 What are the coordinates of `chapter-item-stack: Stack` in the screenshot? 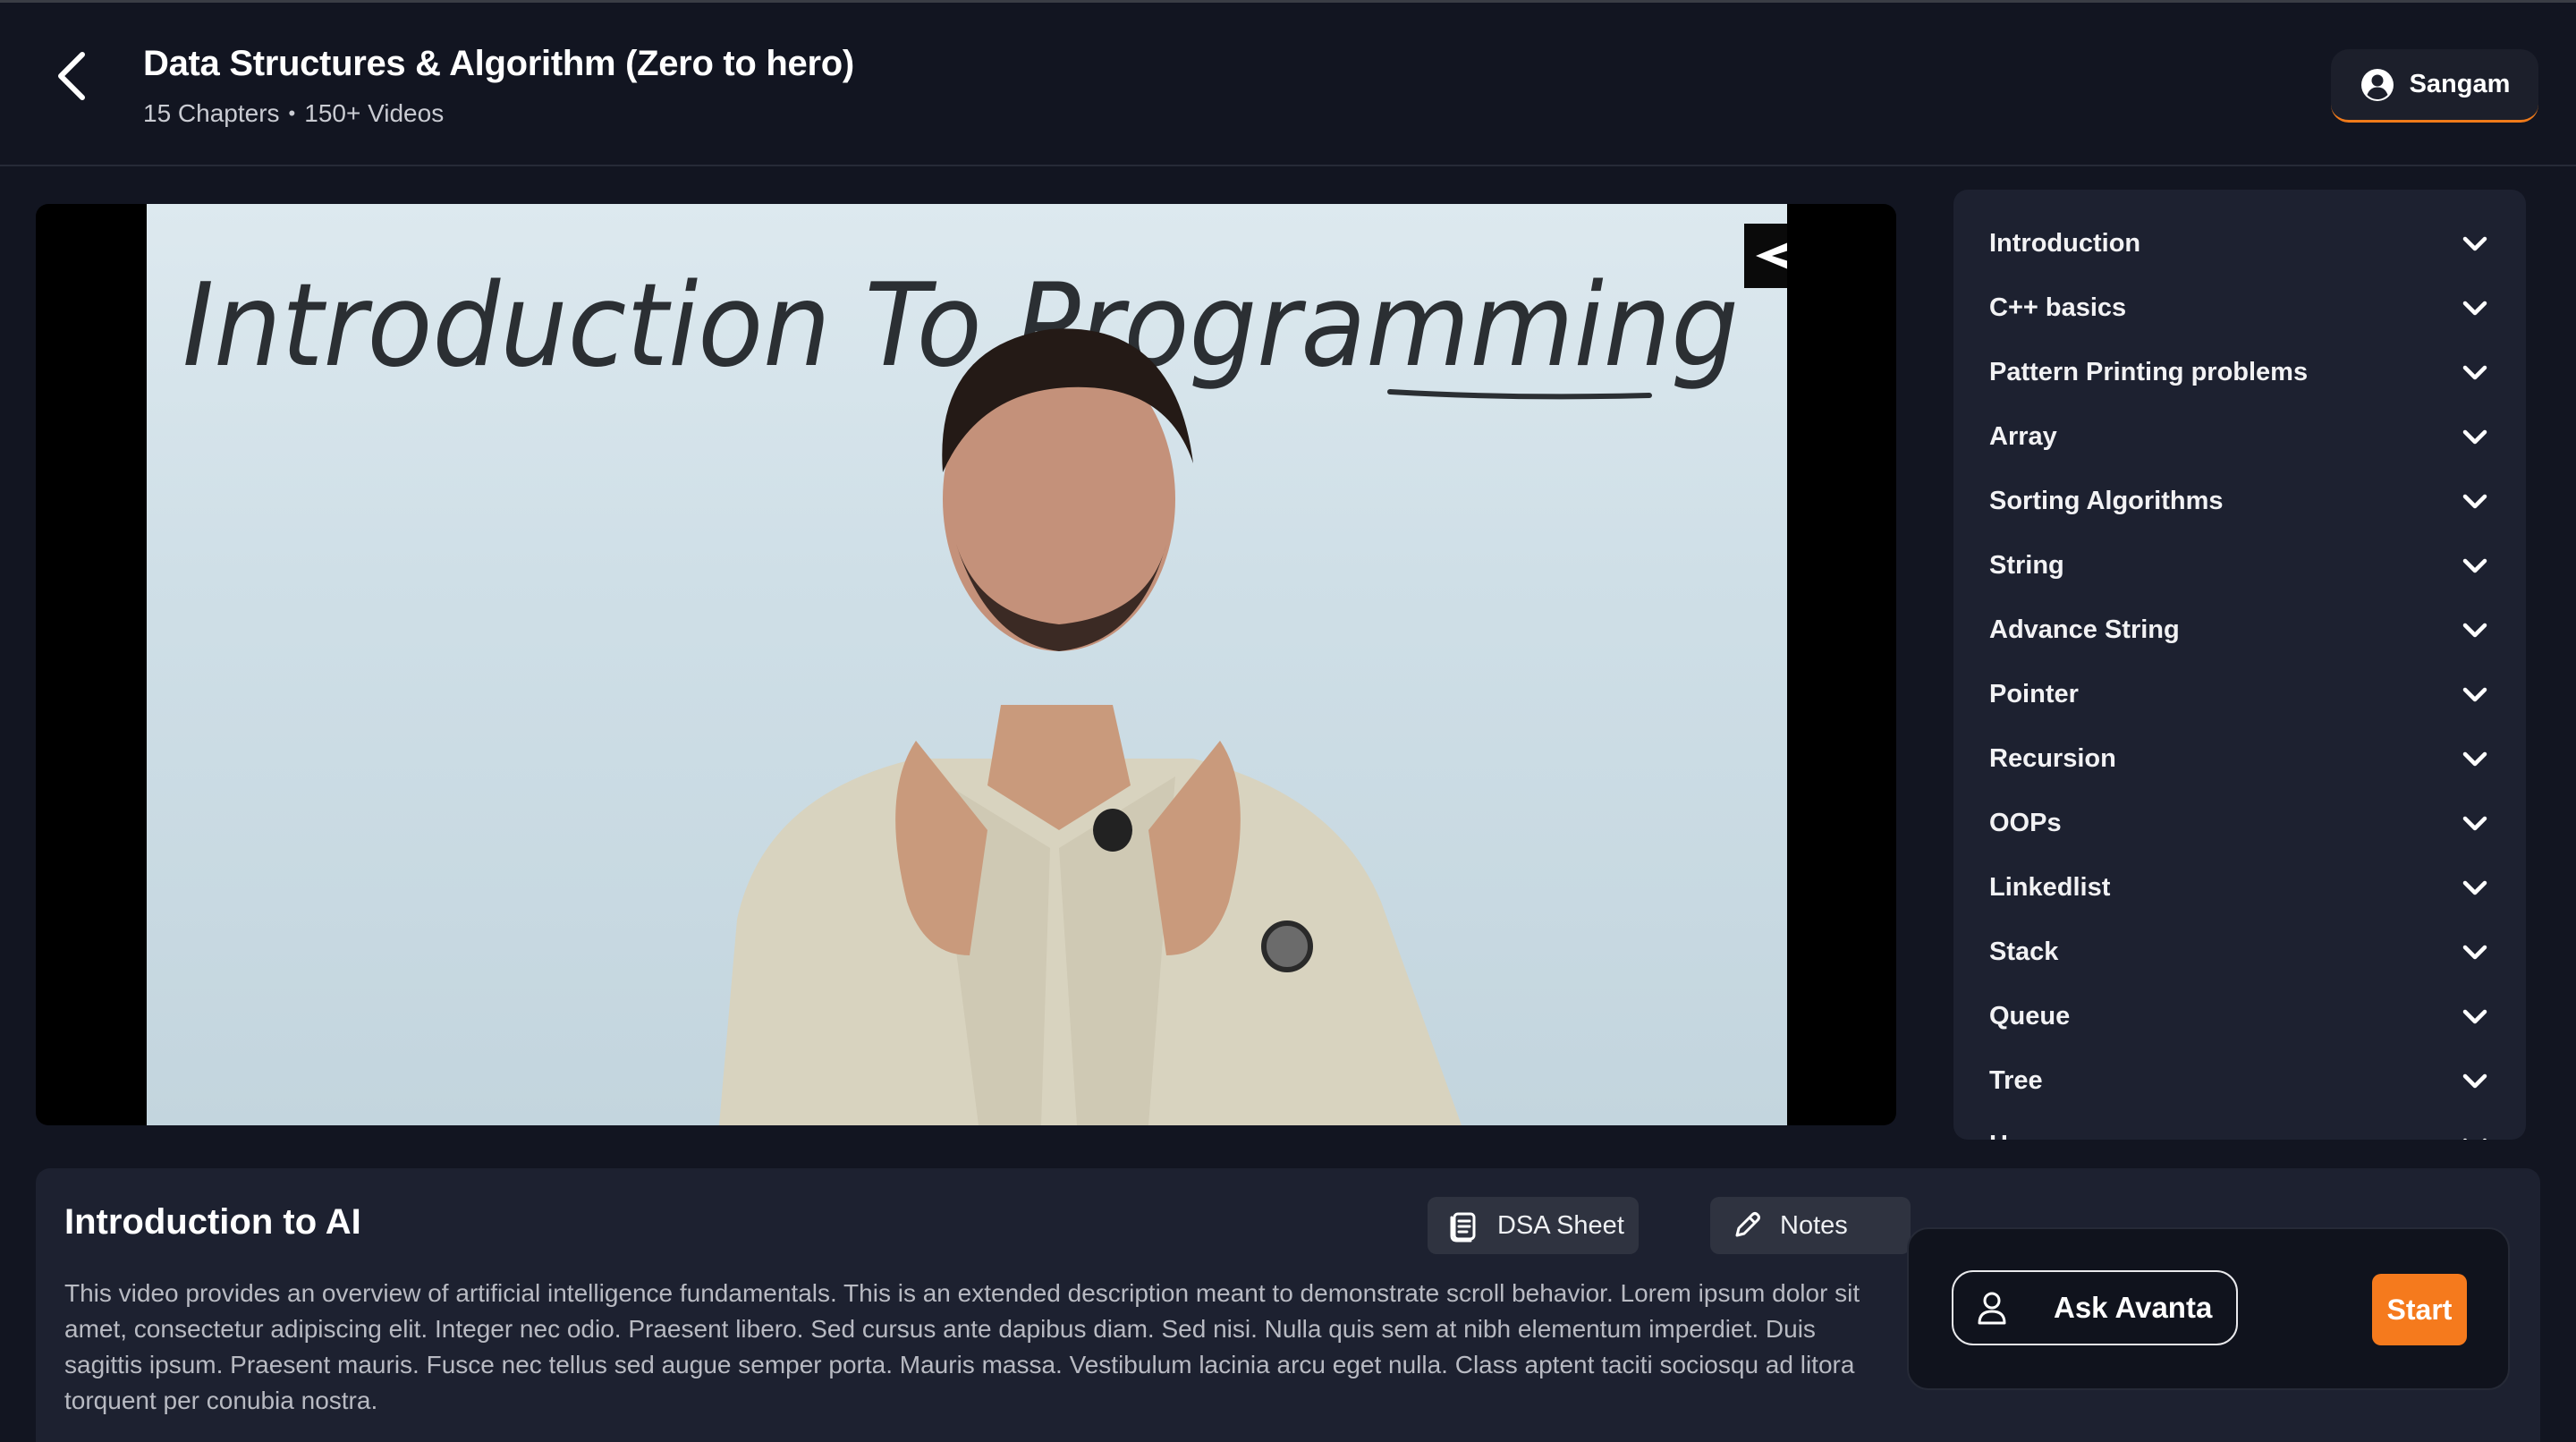 It's located at (2239, 952).